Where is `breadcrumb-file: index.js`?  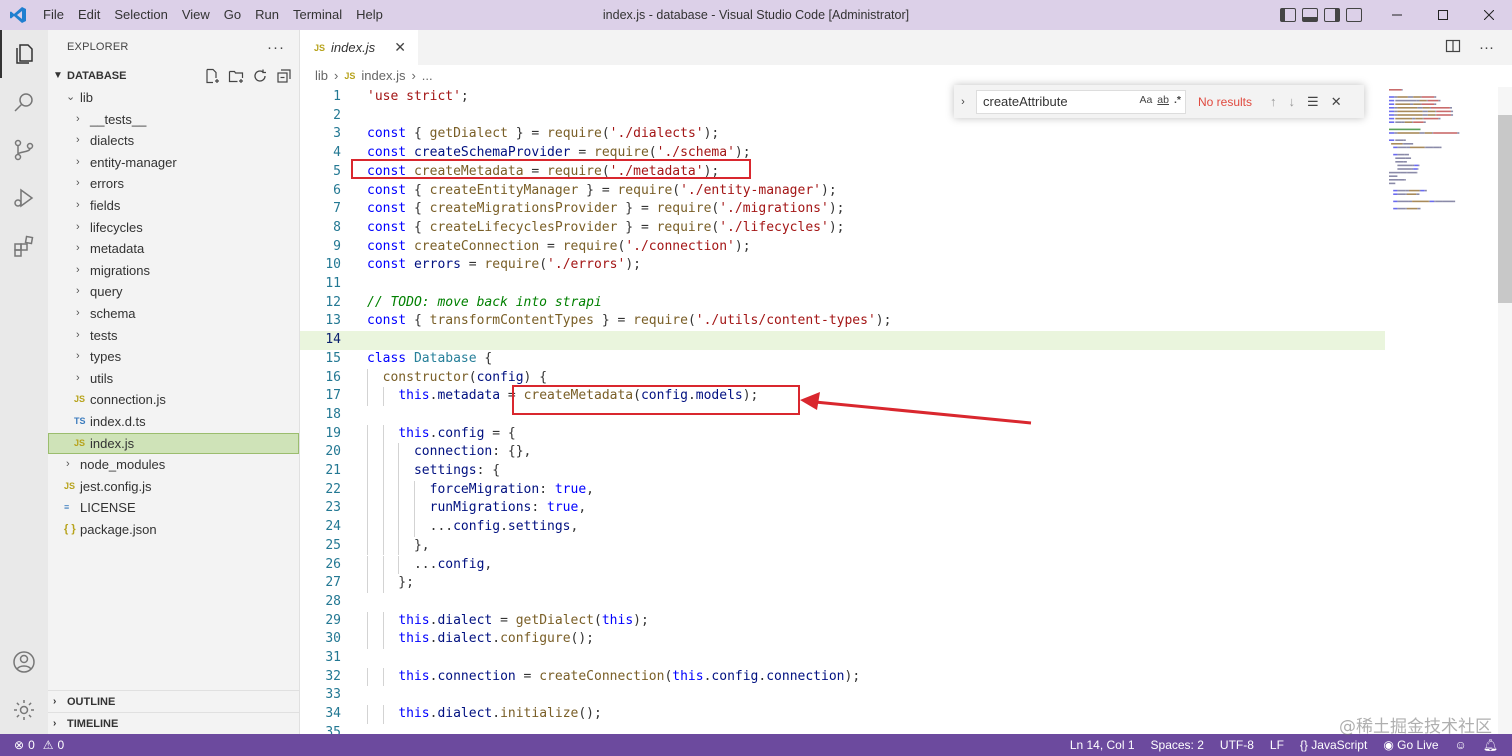 breadcrumb-file: index.js is located at coordinates (383, 76).